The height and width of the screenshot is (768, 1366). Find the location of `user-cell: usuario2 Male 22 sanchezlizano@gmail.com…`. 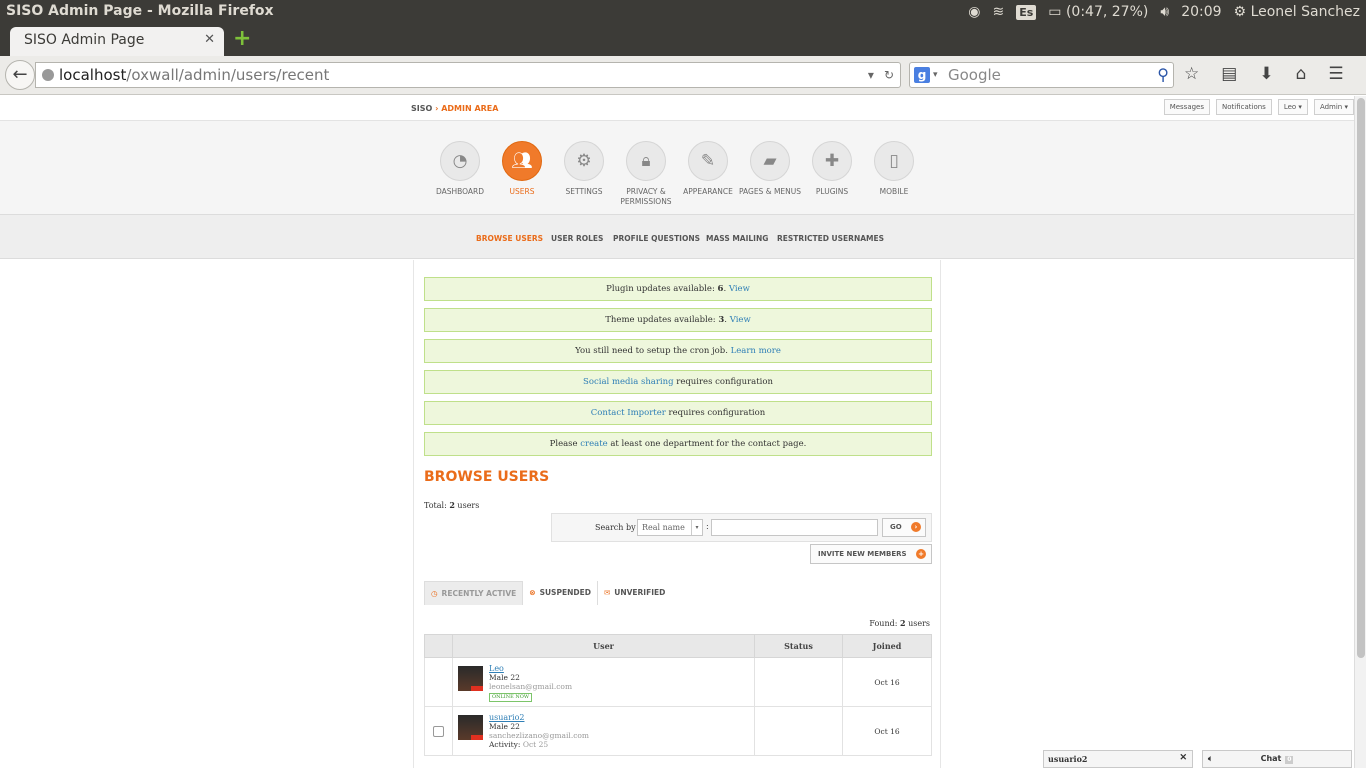

user-cell: usuario2 Male 22 sanchezlizano@gmail.com… is located at coordinates (603, 731).